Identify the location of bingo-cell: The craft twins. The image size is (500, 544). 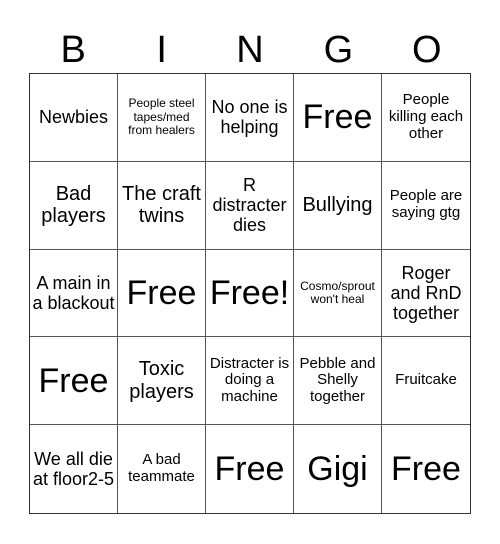
(162, 205).